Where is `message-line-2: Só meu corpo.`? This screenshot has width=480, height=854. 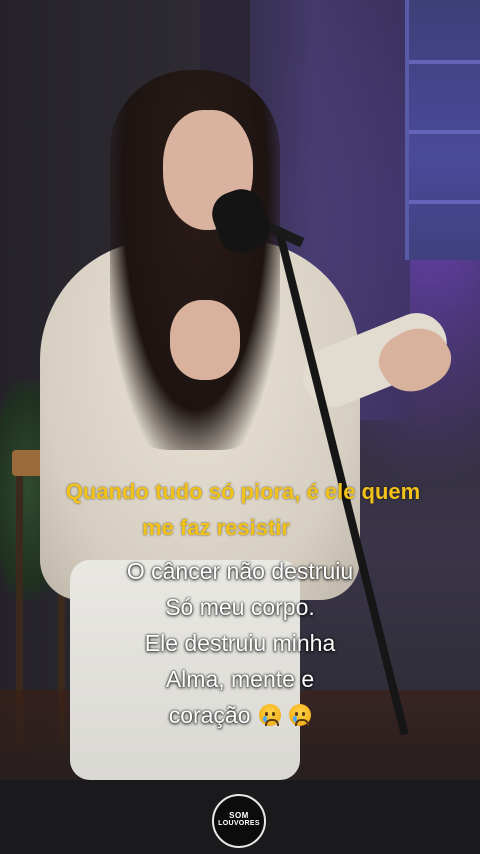 message-line-2: Só meu corpo. is located at coordinates (240, 607).